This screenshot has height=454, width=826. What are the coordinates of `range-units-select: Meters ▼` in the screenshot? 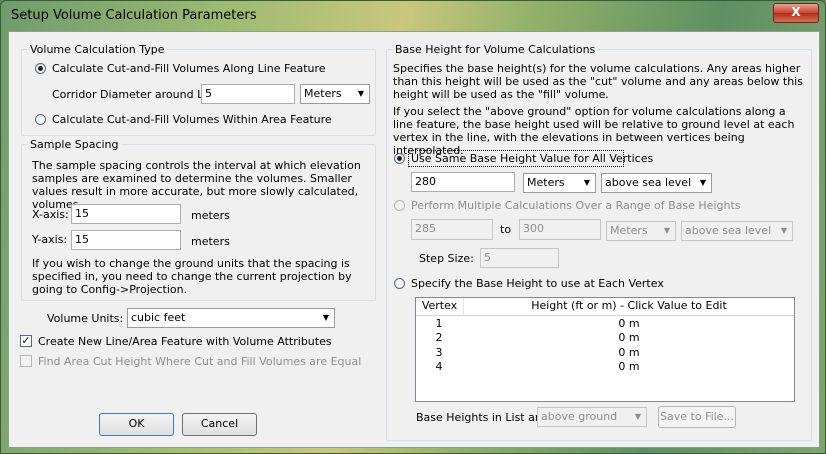 It's located at (641, 231).